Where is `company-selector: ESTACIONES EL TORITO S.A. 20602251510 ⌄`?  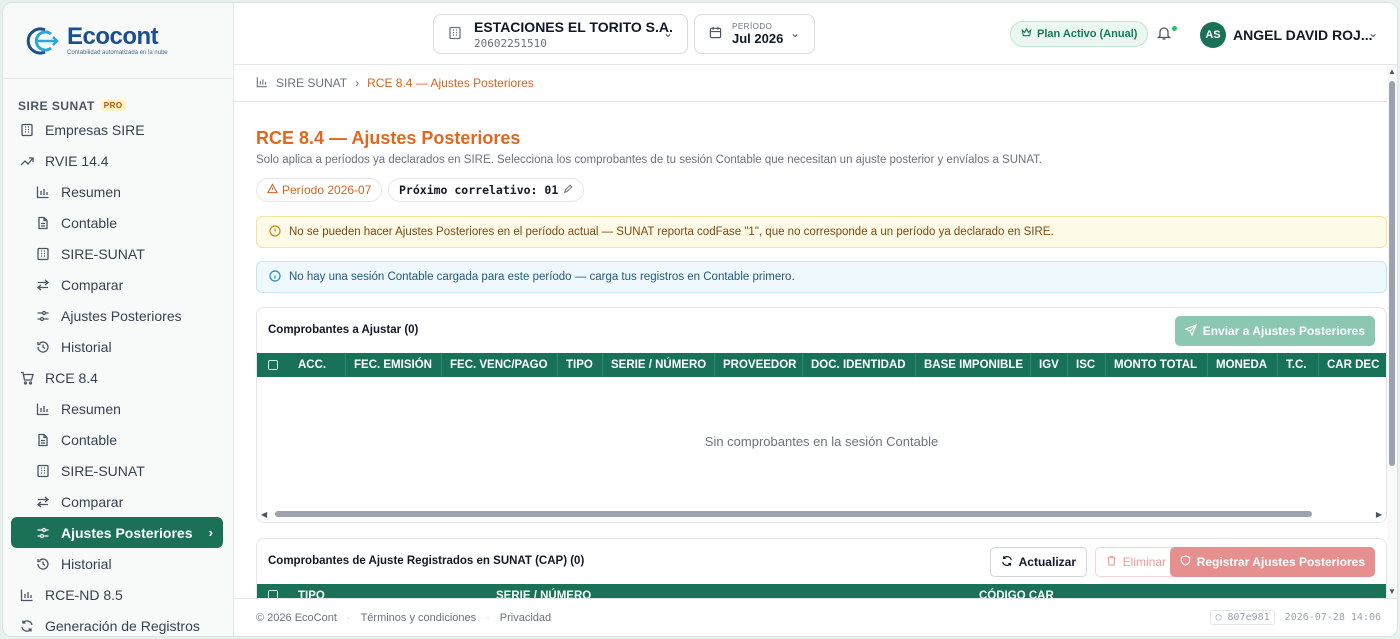 company-selector: ESTACIONES EL TORITO S.A. 20602251510 ⌄ is located at coordinates (560, 34).